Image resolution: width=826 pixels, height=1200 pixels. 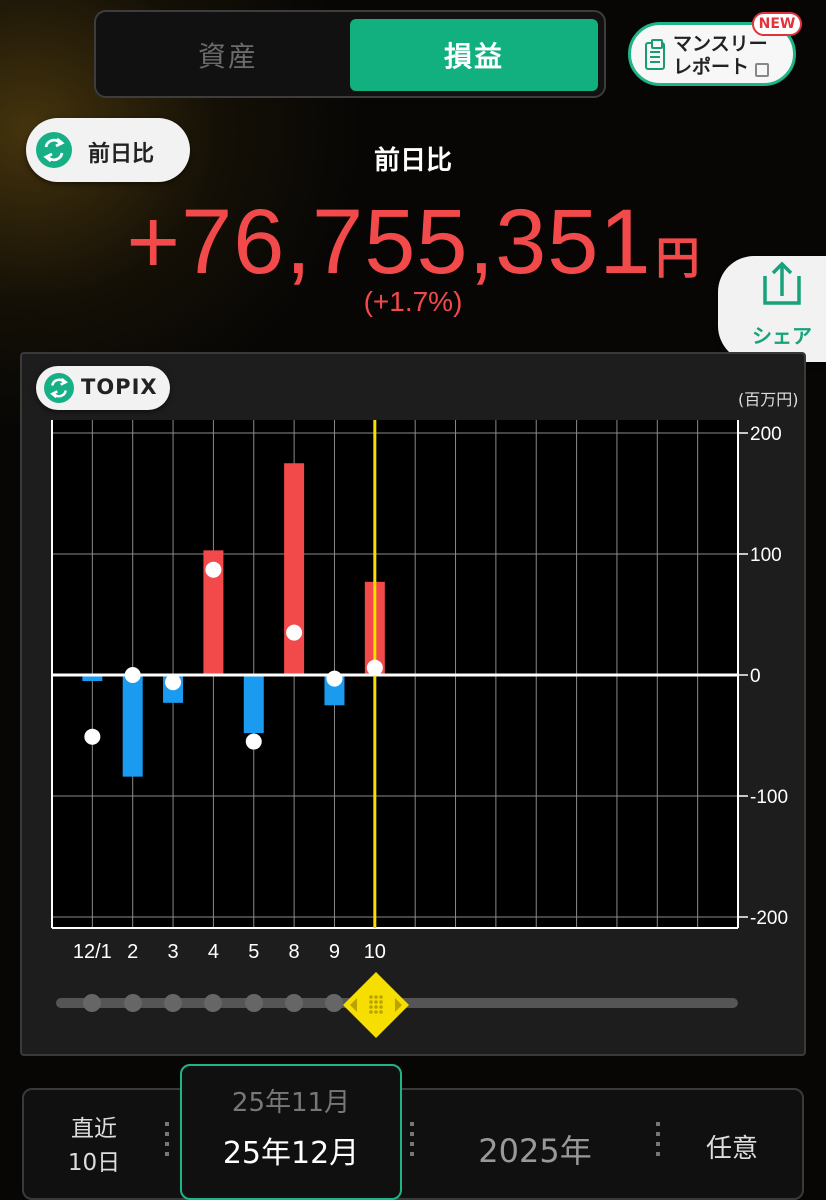 What do you see at coordinates (294, 952) in the screenshot?
I see `x-tick-label: 8` at bounding box center [294, 952].